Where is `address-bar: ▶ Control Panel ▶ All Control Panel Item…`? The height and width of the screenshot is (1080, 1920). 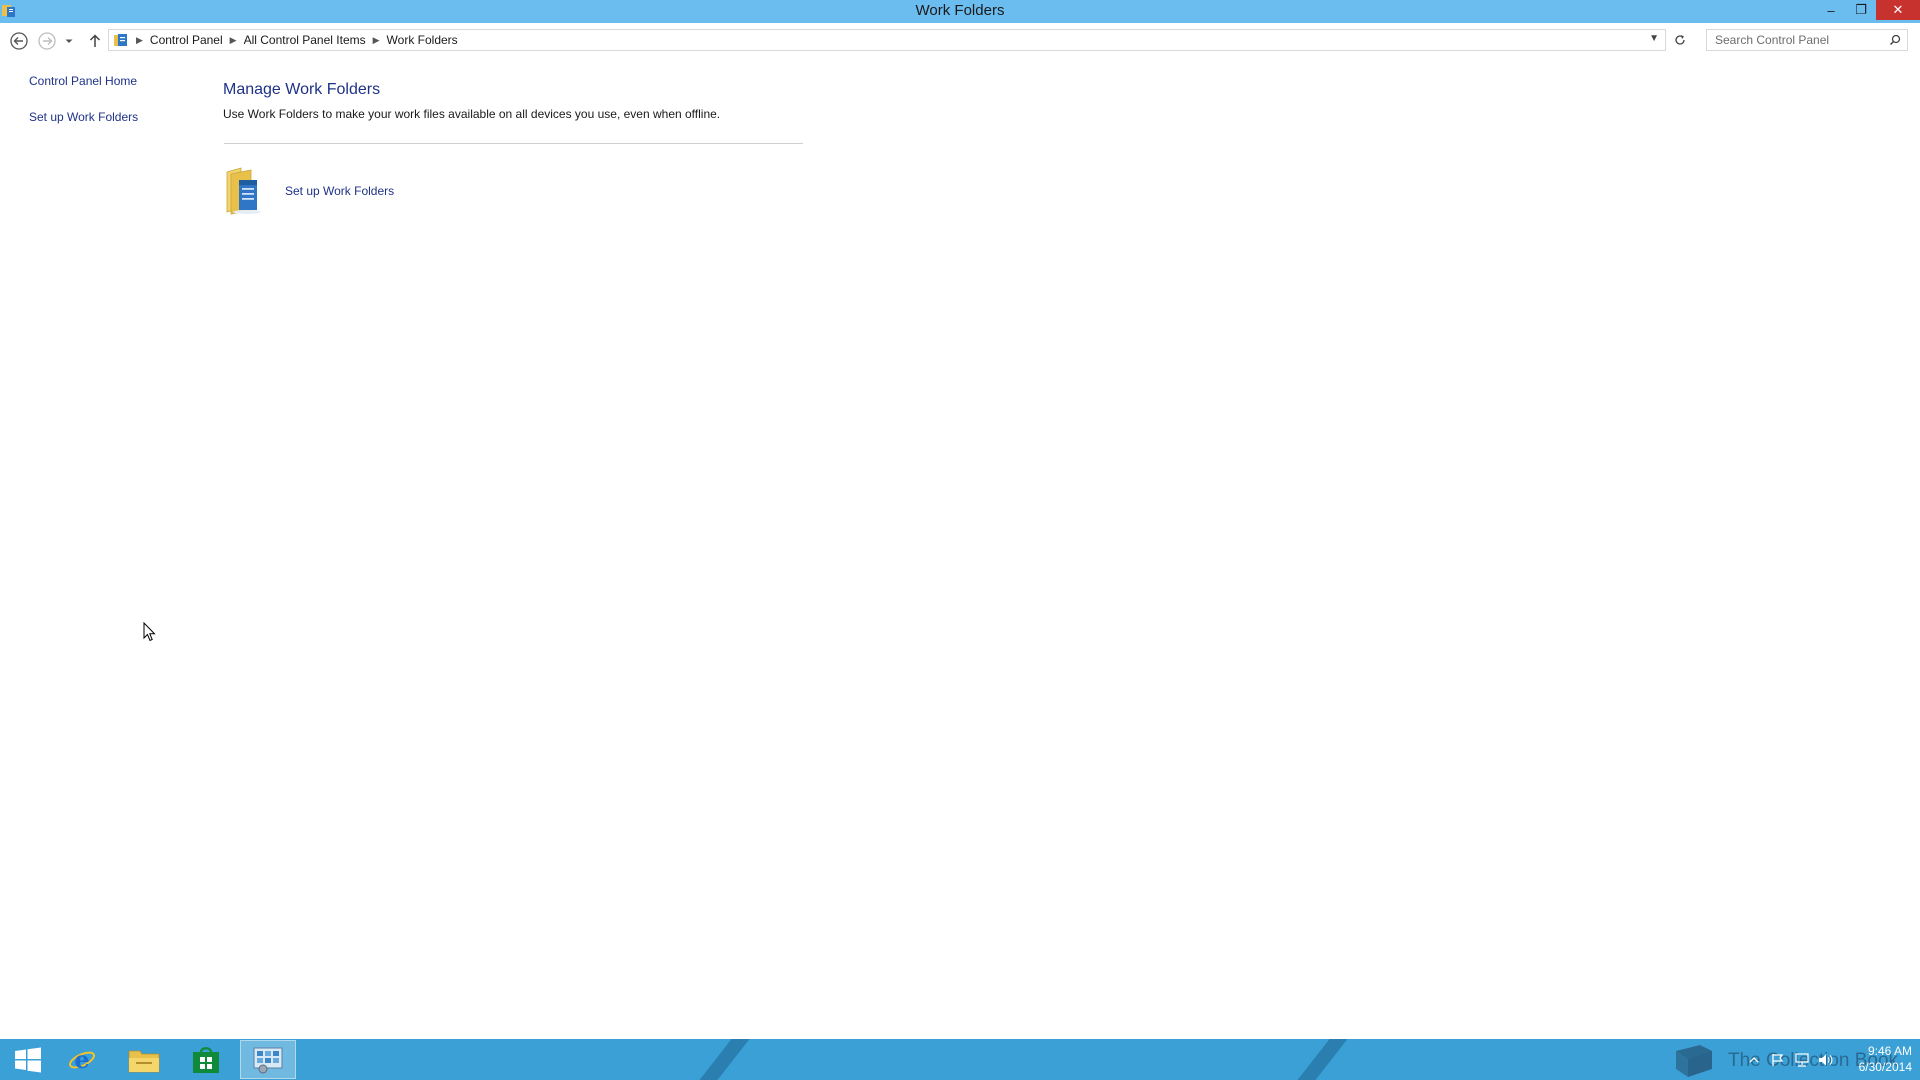
address-bar: ▶ Control Panel ▶ All Control Panel Item… is located at coordinates (887, 40).